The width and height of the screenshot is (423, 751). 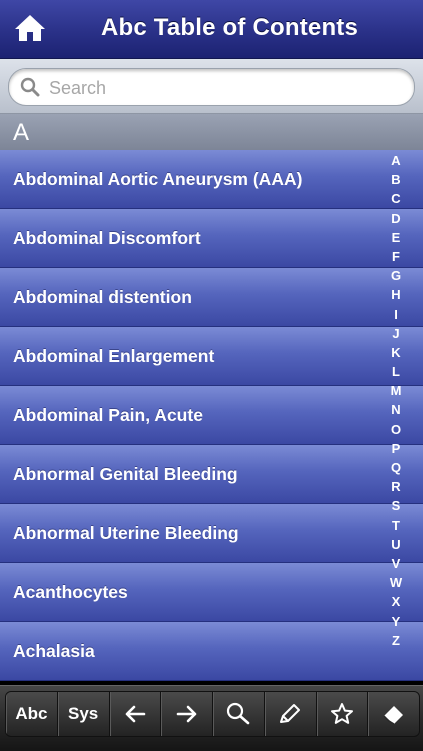 What do you see at coordinates (396, 563) in the screenshot?
I see `index-letter: V` at bounding box center [396, 563].